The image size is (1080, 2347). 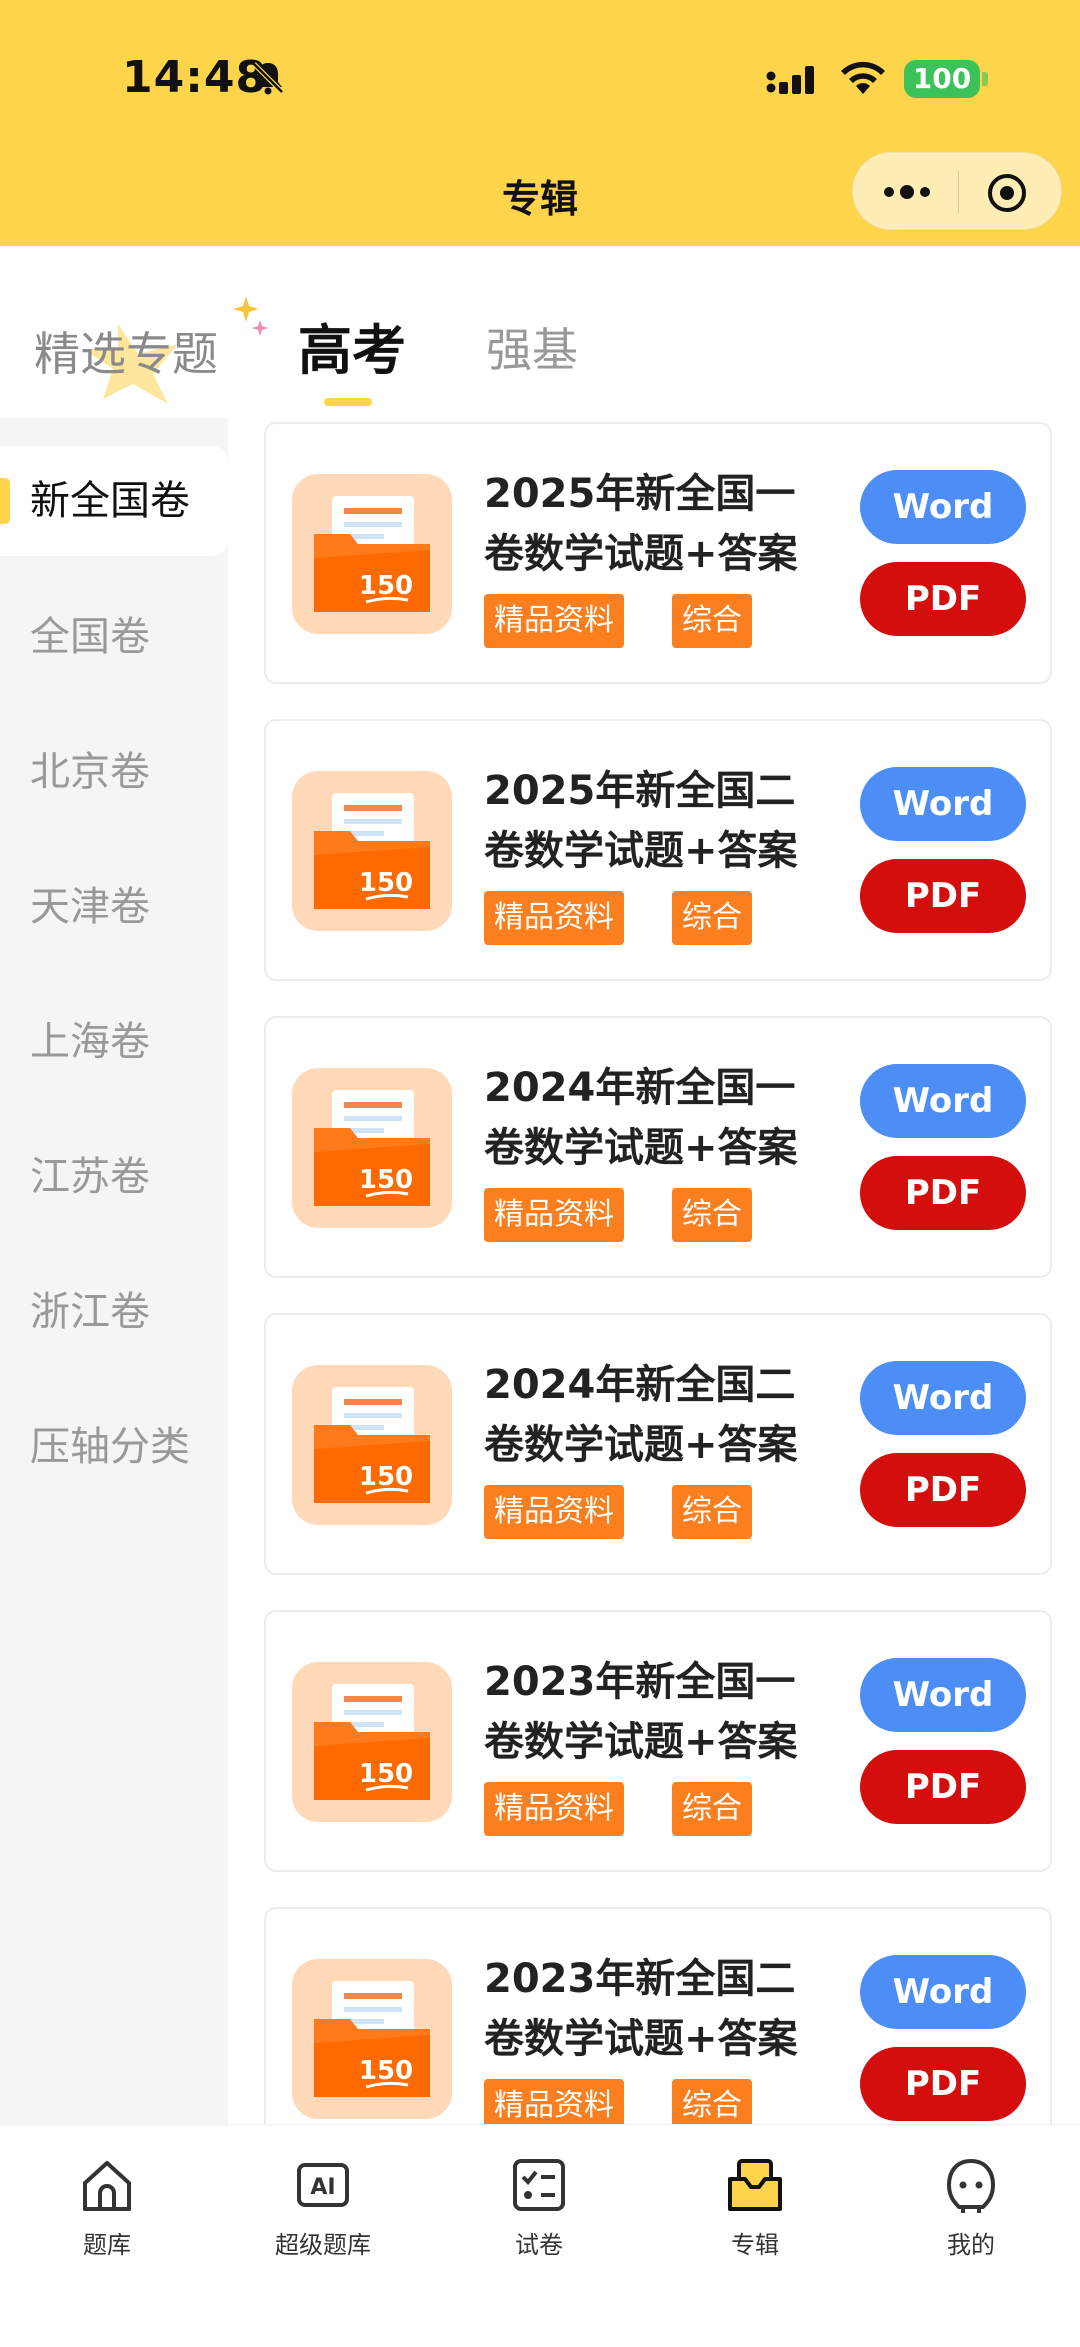 I want to click on bottom-tab-bar: 题库 AI 超级题库 试卷 专辑 我的, so click(x=540, y=2235).